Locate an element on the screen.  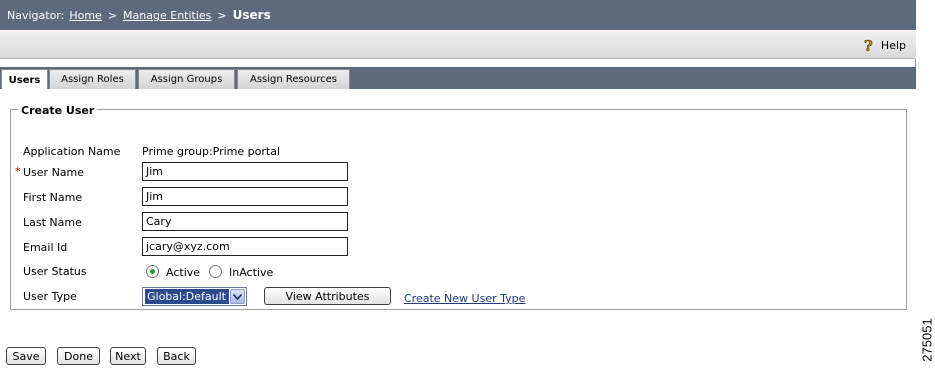
tab-users: Users is located at coordinates (24, 79).